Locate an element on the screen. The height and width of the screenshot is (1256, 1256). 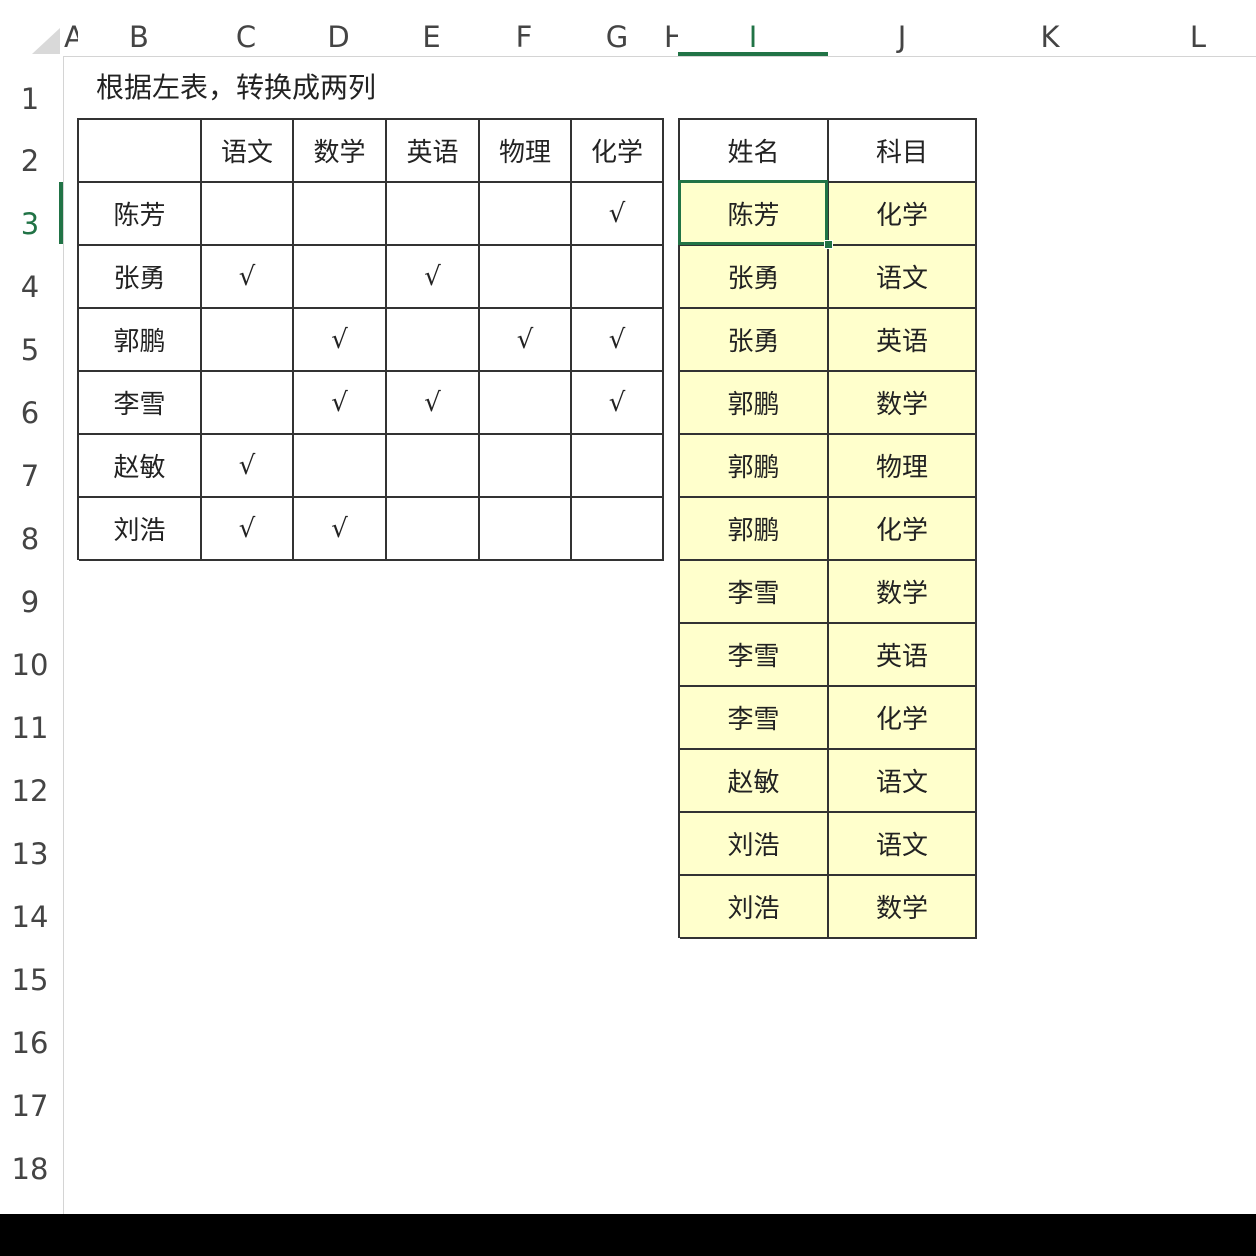
select-all-corner is located at coordinates (32, 28).